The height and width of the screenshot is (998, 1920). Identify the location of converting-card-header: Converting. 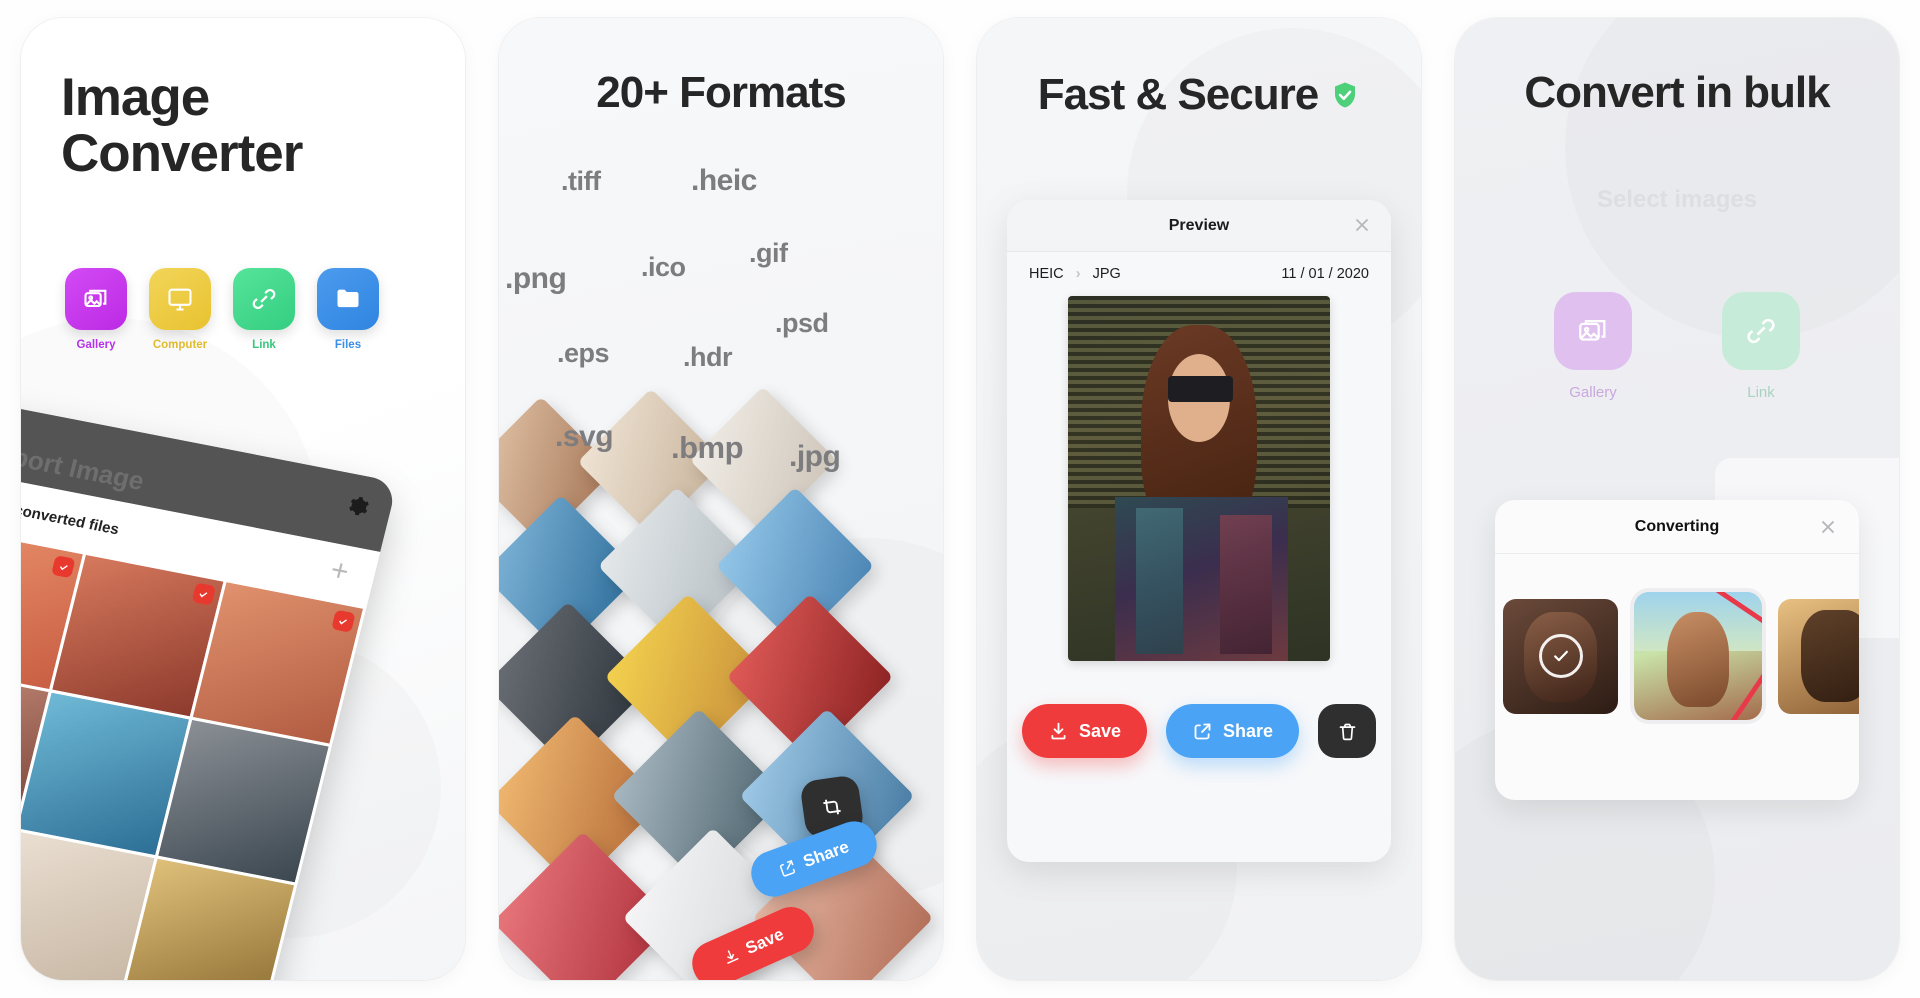
(1677, 527).